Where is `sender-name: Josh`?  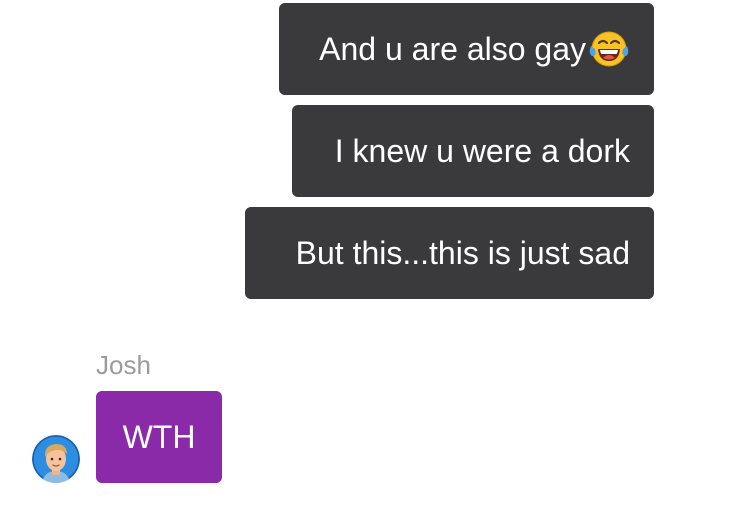
sender-name: Josh is located at coordinates (123, 365).